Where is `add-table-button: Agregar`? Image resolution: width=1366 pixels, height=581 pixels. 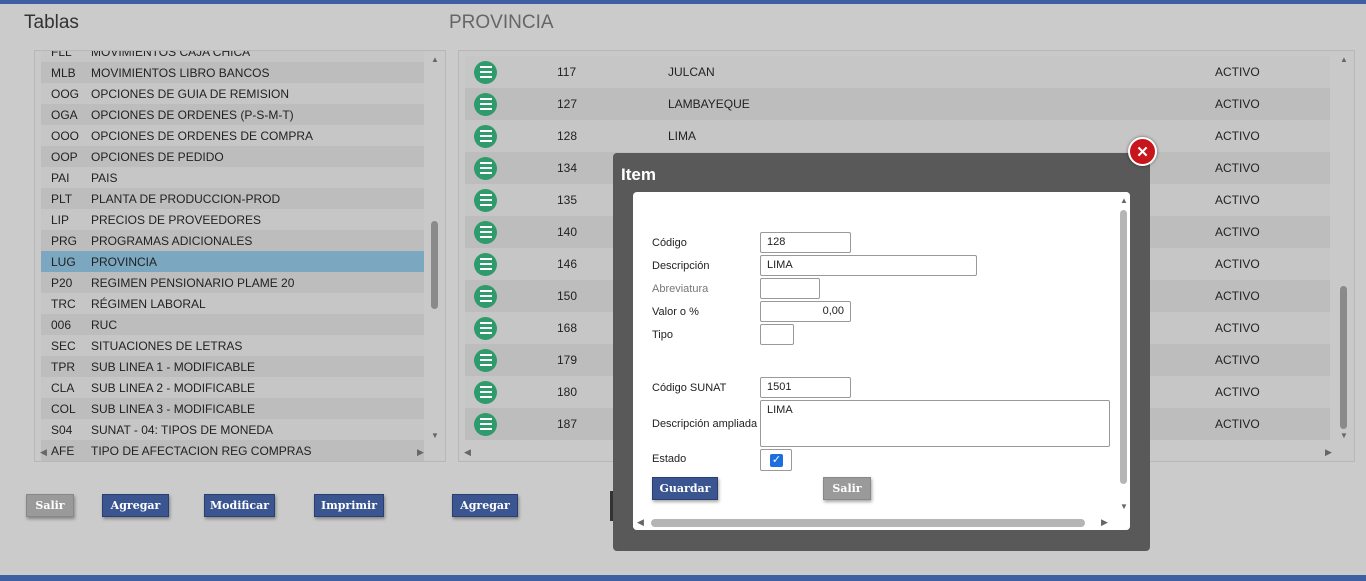 add-table-button: Agregar is located at coordinates (135, 505).